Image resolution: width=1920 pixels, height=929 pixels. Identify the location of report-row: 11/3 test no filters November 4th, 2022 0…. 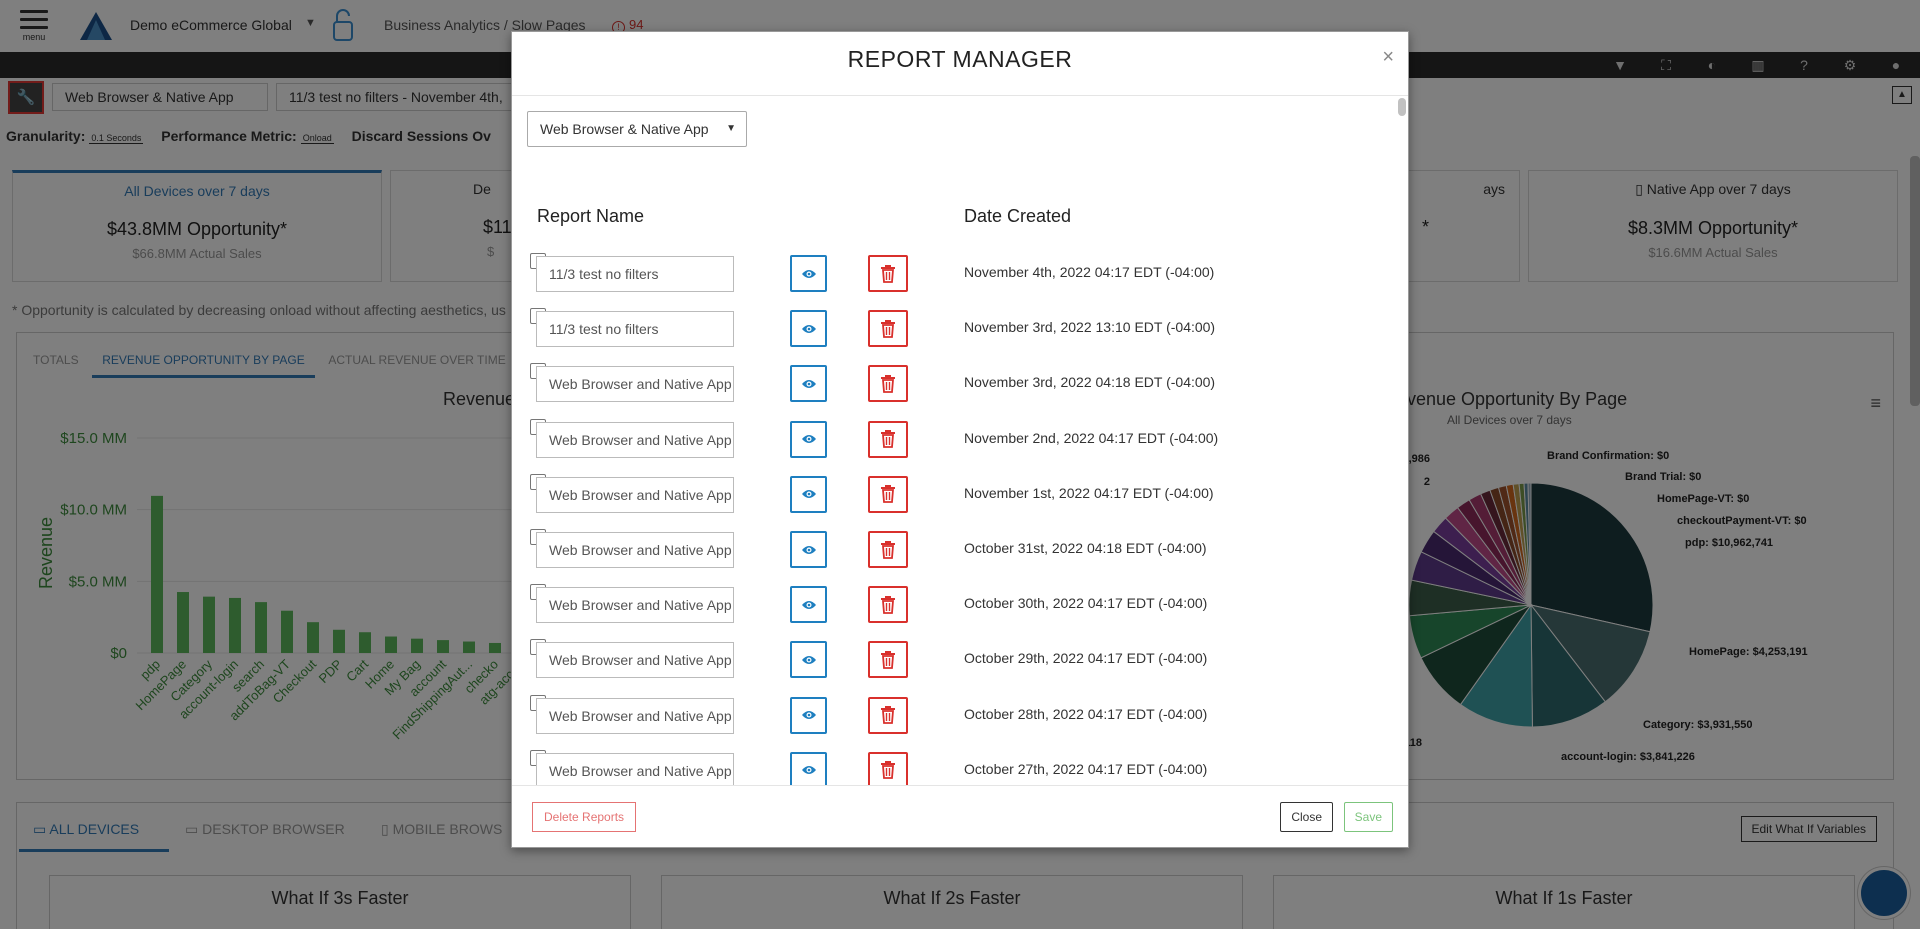
(952, 281).